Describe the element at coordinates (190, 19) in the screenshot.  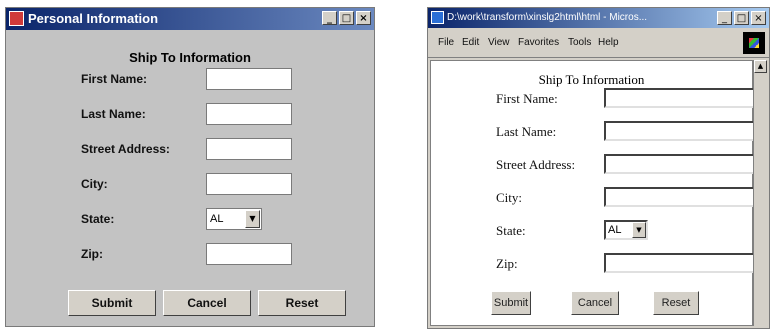
I see `left-title-bar: Personal Information _ □ ×` at that location.